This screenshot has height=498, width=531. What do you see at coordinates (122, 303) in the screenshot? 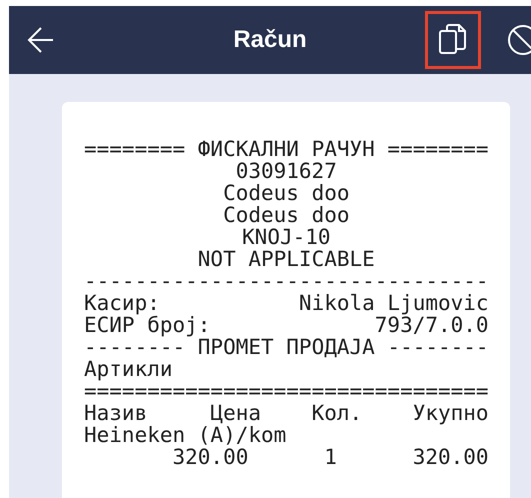
I see `receipt-label: Касир:` at bounding box center [122, 303].